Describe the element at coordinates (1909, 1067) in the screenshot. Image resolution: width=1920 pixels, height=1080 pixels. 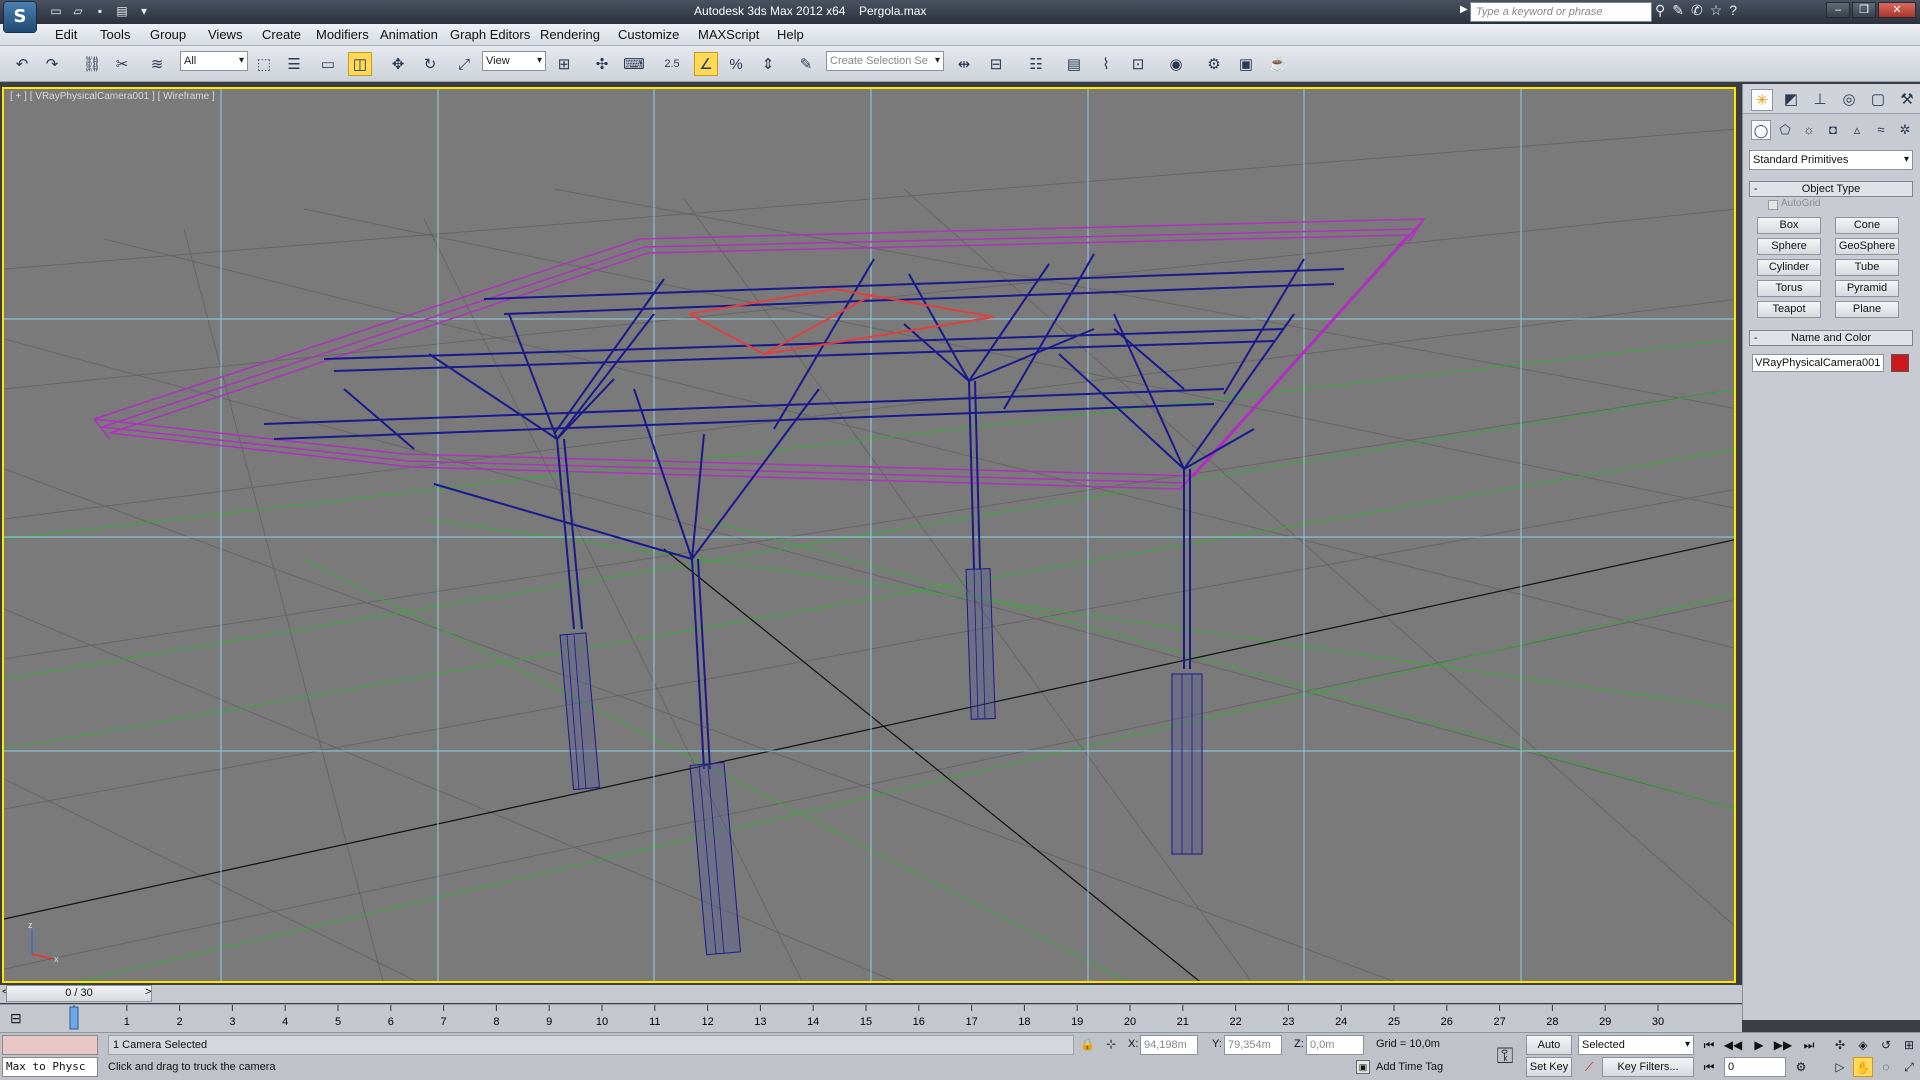
I see `maximize-viewport-icon: ⤢` at that location.